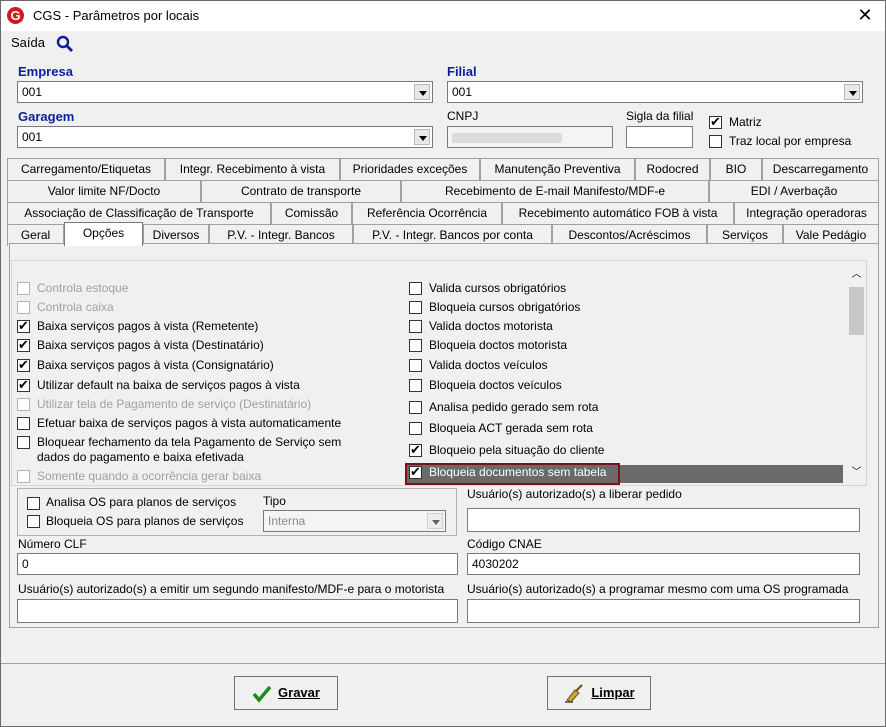  What do you see at coordinates (104, 191) in the screenshot?
I see `tab-valor-limite: Valor limite NF/Docto` at bounding box center [104, 191].